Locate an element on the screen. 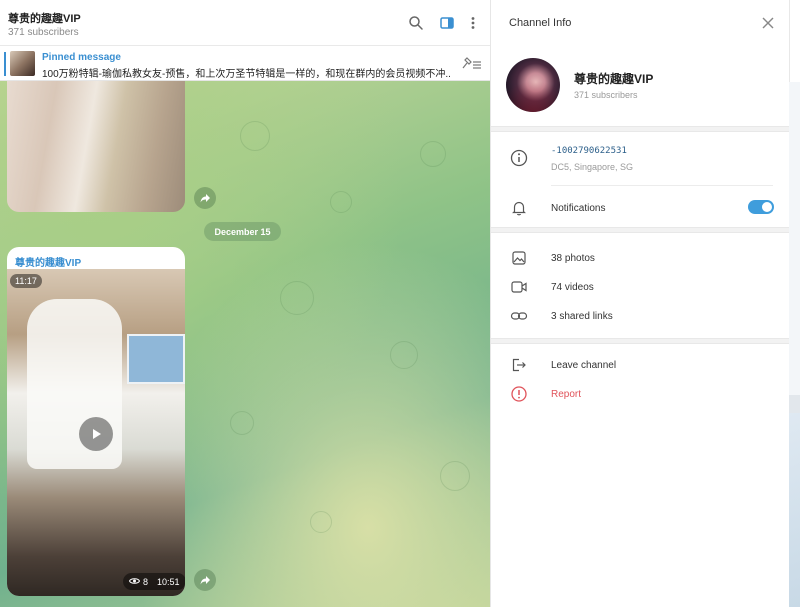 Image resolution: width=800 pixels, height=607 pixels. view-count: 8 is located at coordinates (146, 581).